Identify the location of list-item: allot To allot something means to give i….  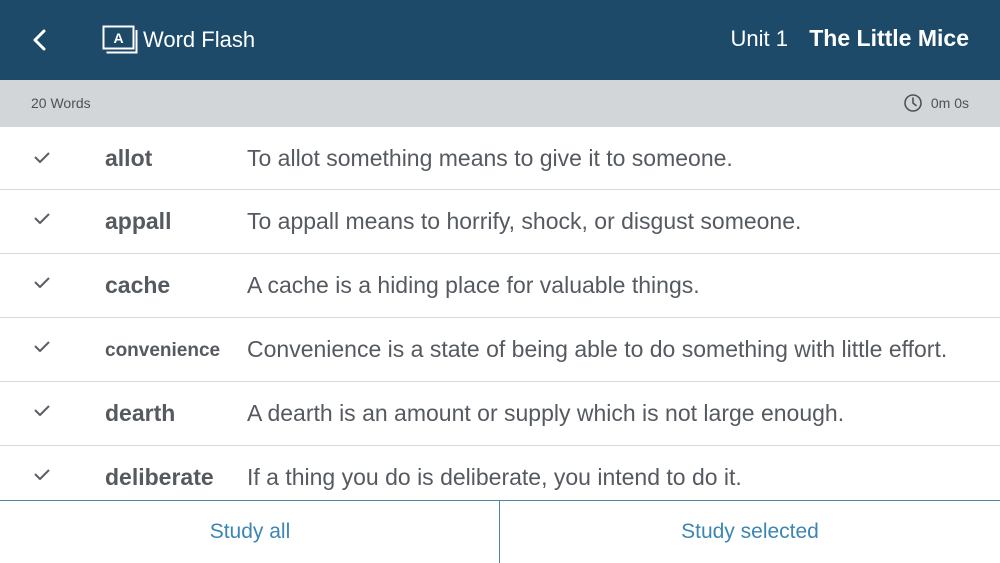
(500, 158).